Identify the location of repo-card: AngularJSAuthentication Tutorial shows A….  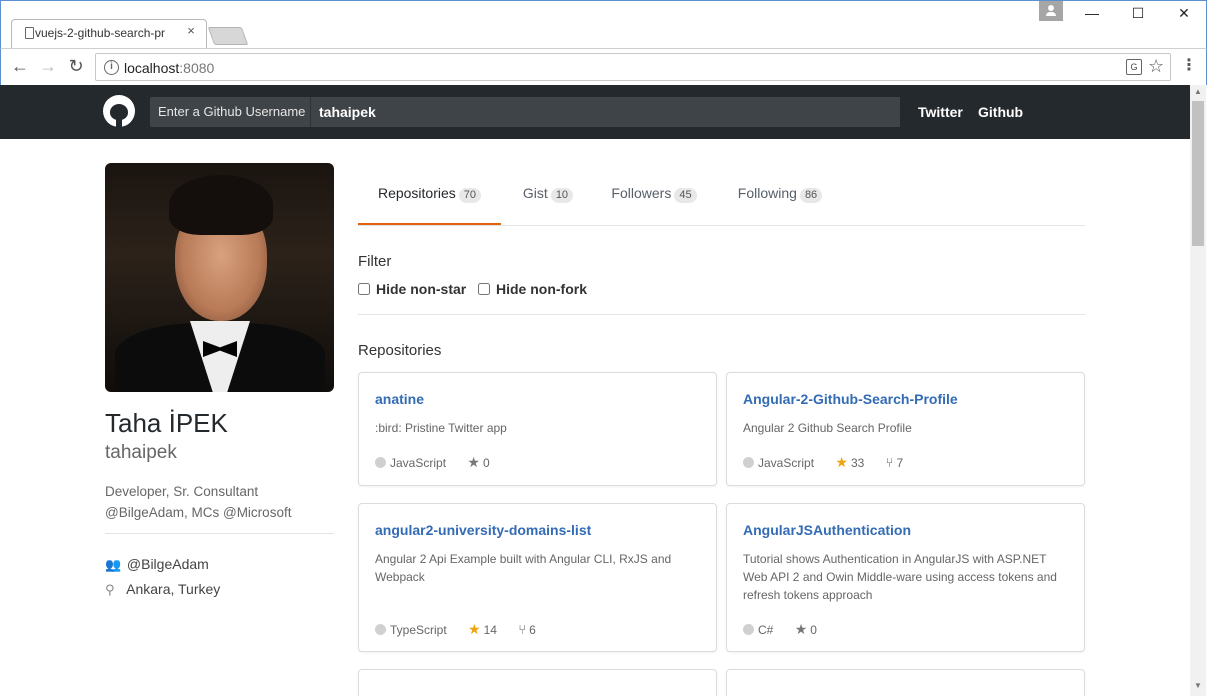
(905, 577).